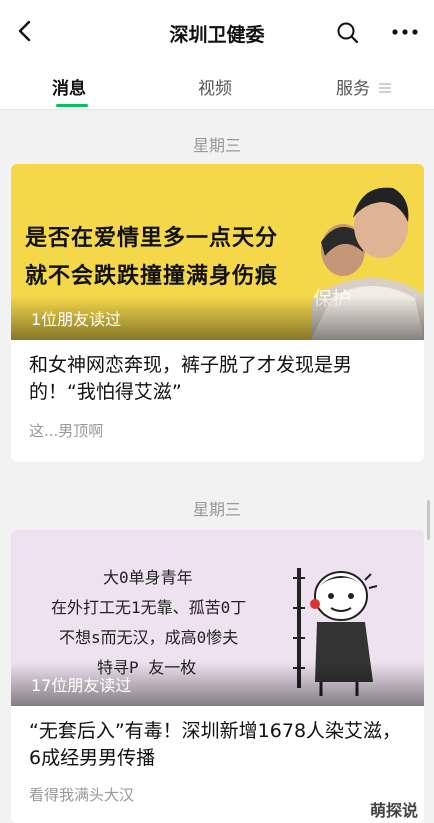 The image size is (434, 823). What do you see at coordinates (66, 431) in the screenshot?
I see `article-digest: 这...男顶啊` at bounding box center [66, 431].